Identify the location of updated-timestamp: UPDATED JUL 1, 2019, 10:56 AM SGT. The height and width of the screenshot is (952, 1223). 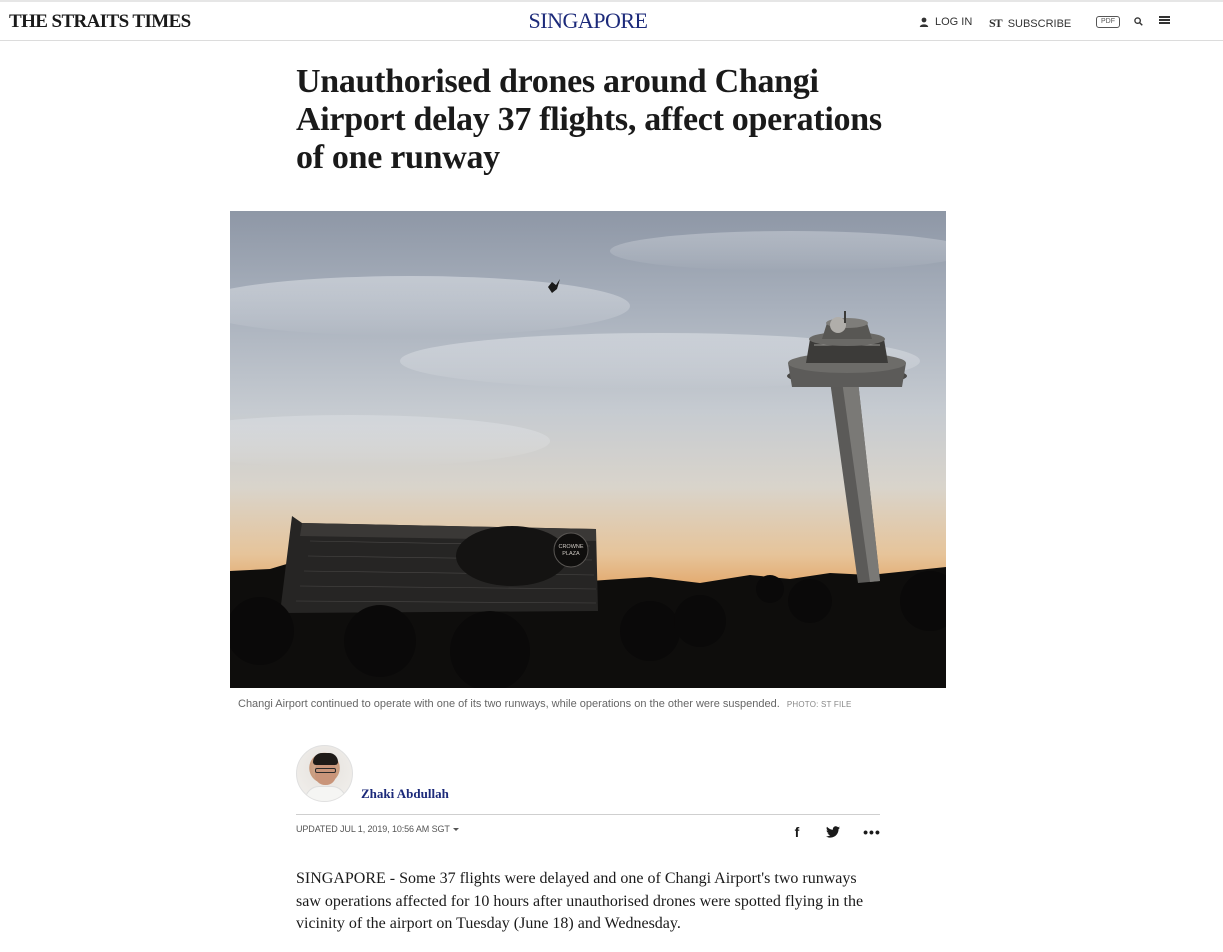
(377, 829).